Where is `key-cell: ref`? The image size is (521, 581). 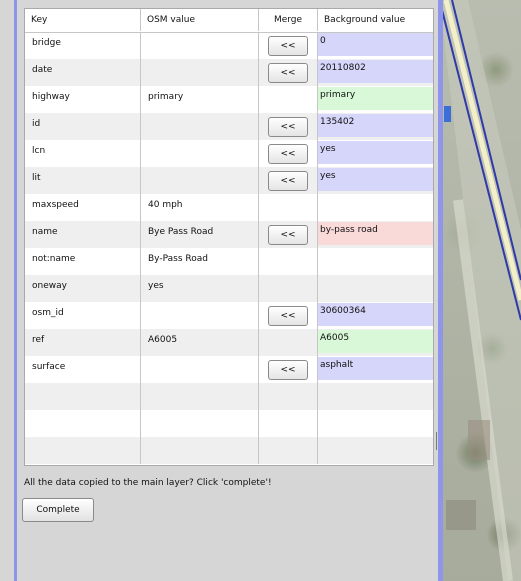 key-cell: ref is located at coordinates (83, 342).